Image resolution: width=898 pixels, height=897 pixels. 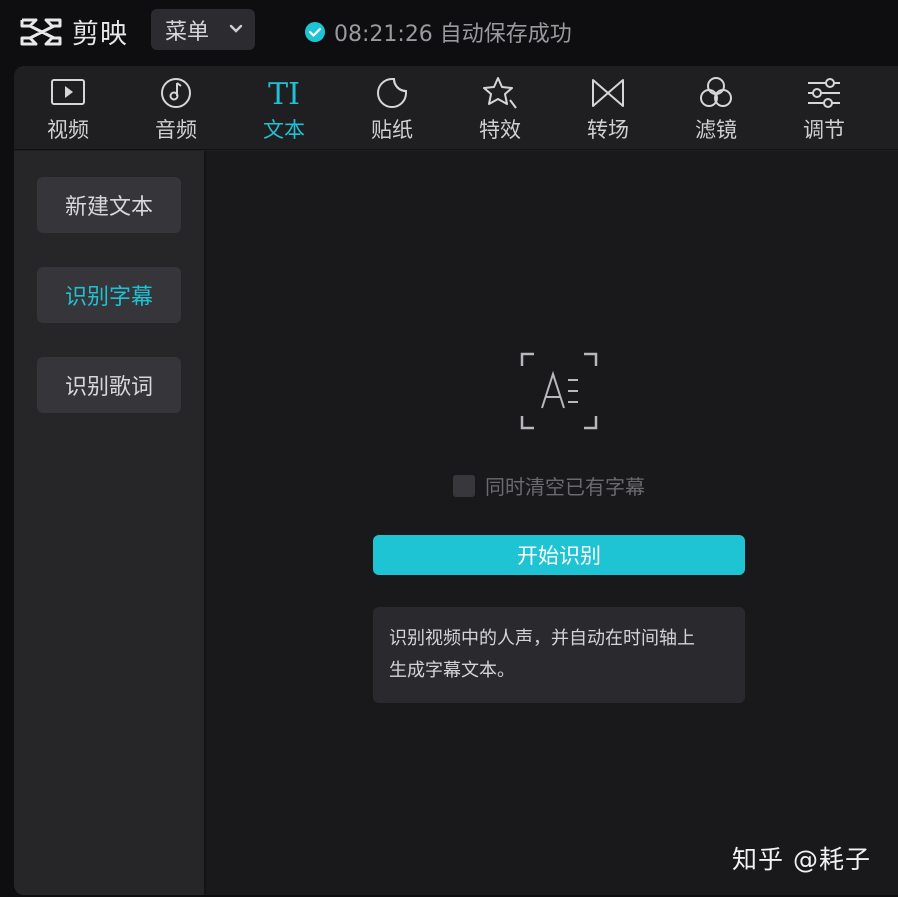 What do you see at coordinates (236, 28) in the screenshot?
I see `chevron-down-icon` at bounding box center [236, 28].